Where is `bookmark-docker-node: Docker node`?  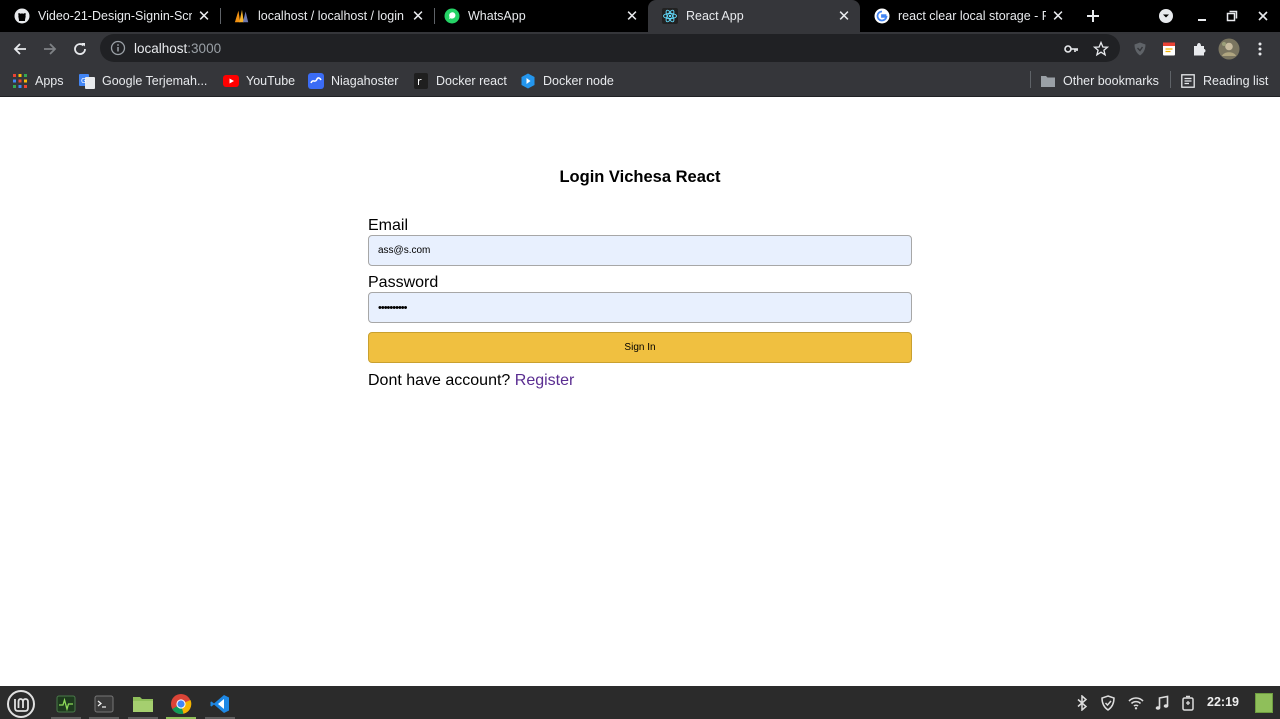 bookmark-docker-node: Docker node is located at coordinates (567, 81).